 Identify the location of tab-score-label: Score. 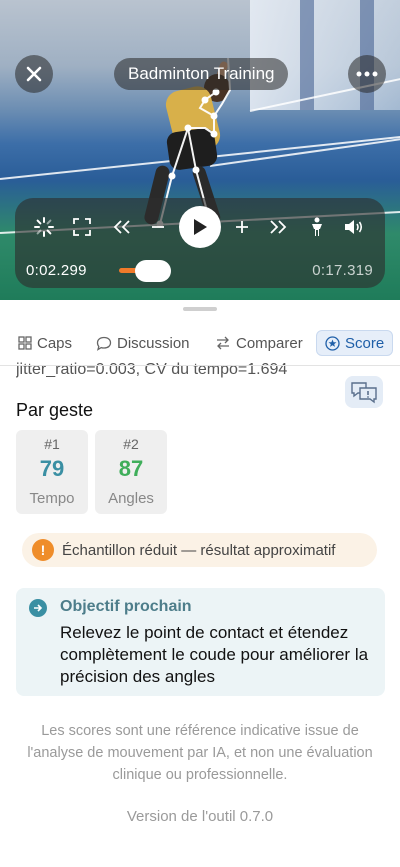
(365, 343).